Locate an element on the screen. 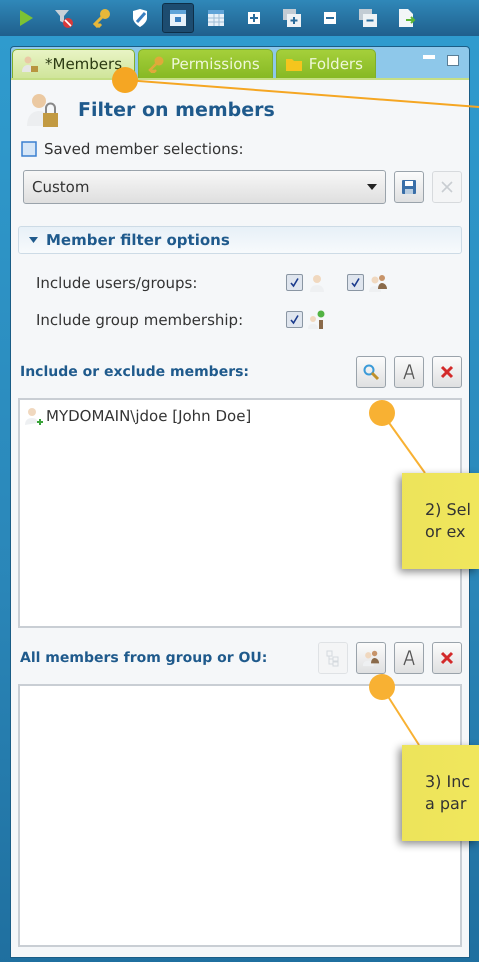 The width and height of the screenshot is (479, 962). save-icon is located at coordinates (409, 187).